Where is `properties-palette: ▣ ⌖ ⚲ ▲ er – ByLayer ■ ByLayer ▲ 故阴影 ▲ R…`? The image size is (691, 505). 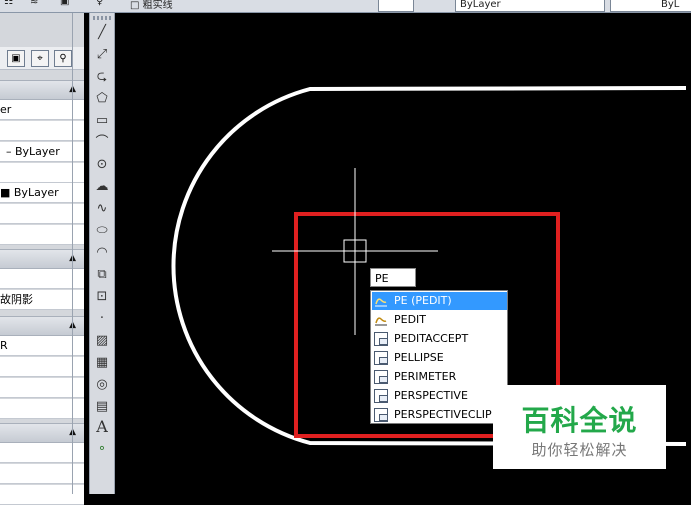
properties-palette: ▣ ⌖ ⚲ ▲ er – ByLayer ■ ByLayer ▲ 故阴影 ▲ R… is located at coordinates (42, 259).